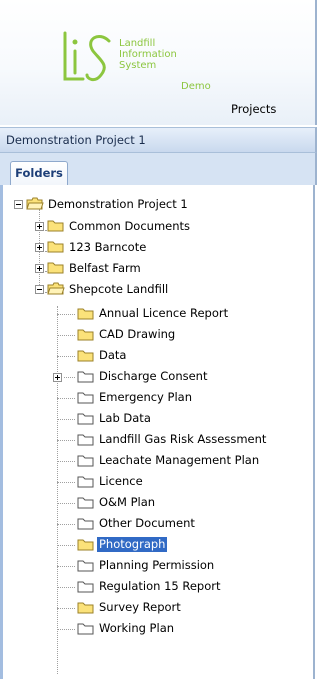  Describe the element at coordinates (153, 376) in the screenshot. I see `tree-item: Discharge Consent` at that location.